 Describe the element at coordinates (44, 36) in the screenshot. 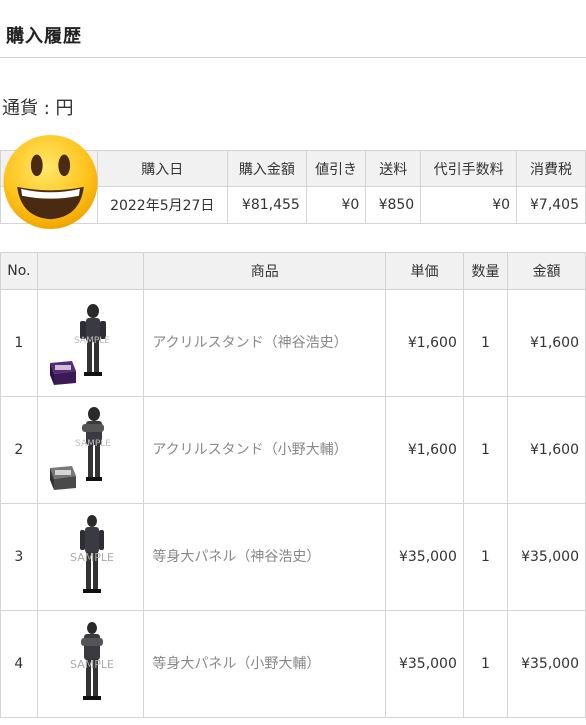

I see `page-title: 購入履歴` at that location.